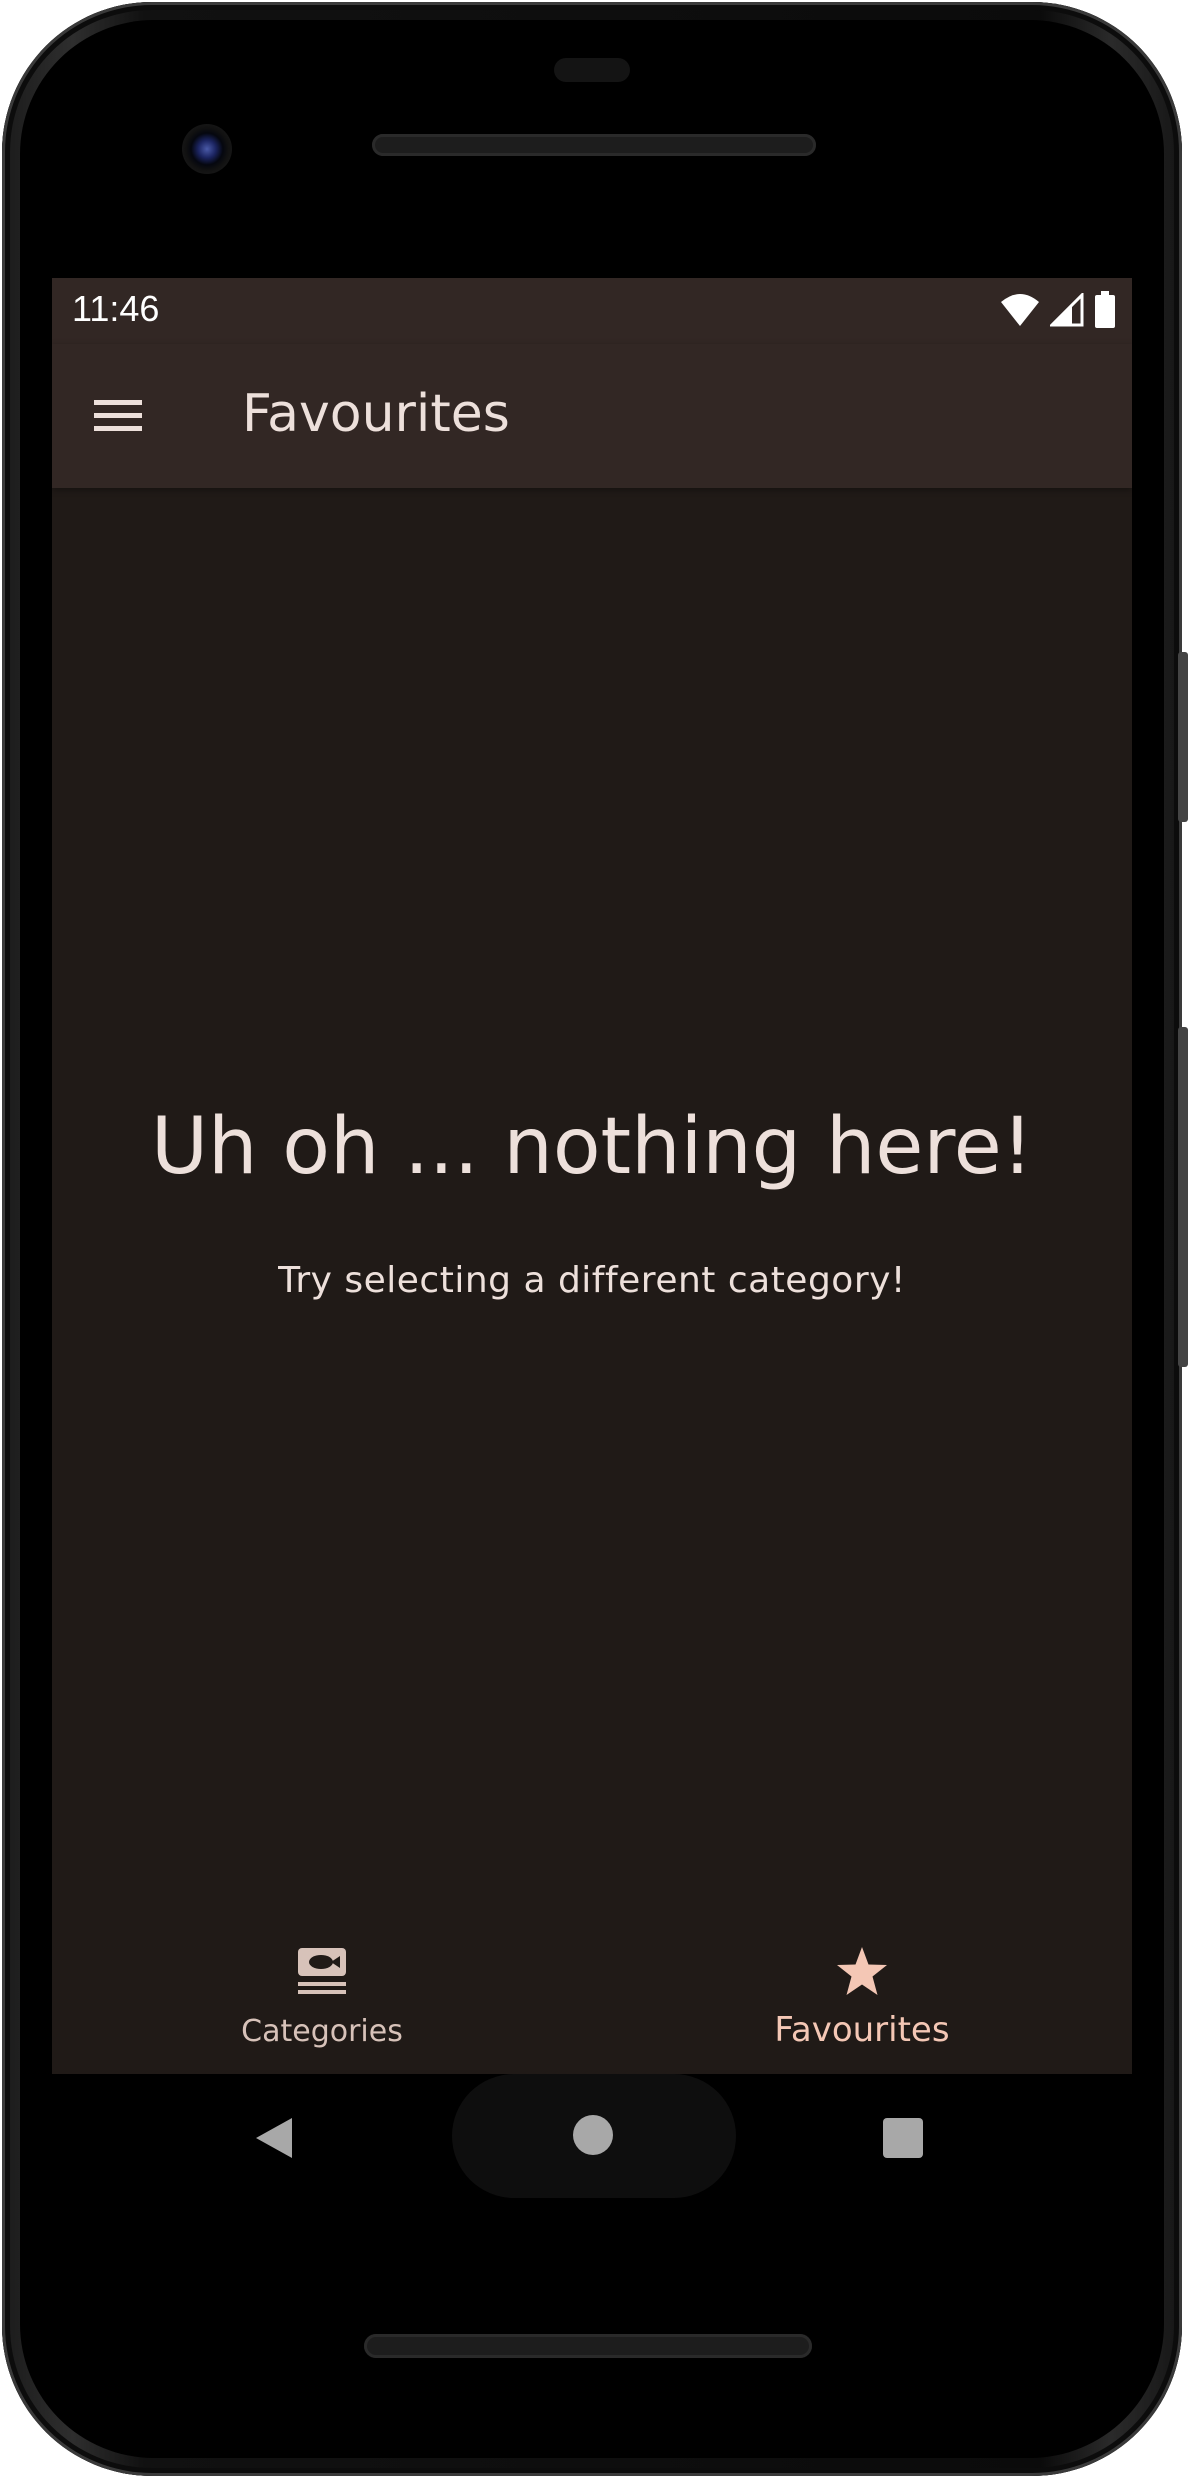  Describe the element at coordinates (593, 2135) in the screenshot. I see `home-icon` at that location.